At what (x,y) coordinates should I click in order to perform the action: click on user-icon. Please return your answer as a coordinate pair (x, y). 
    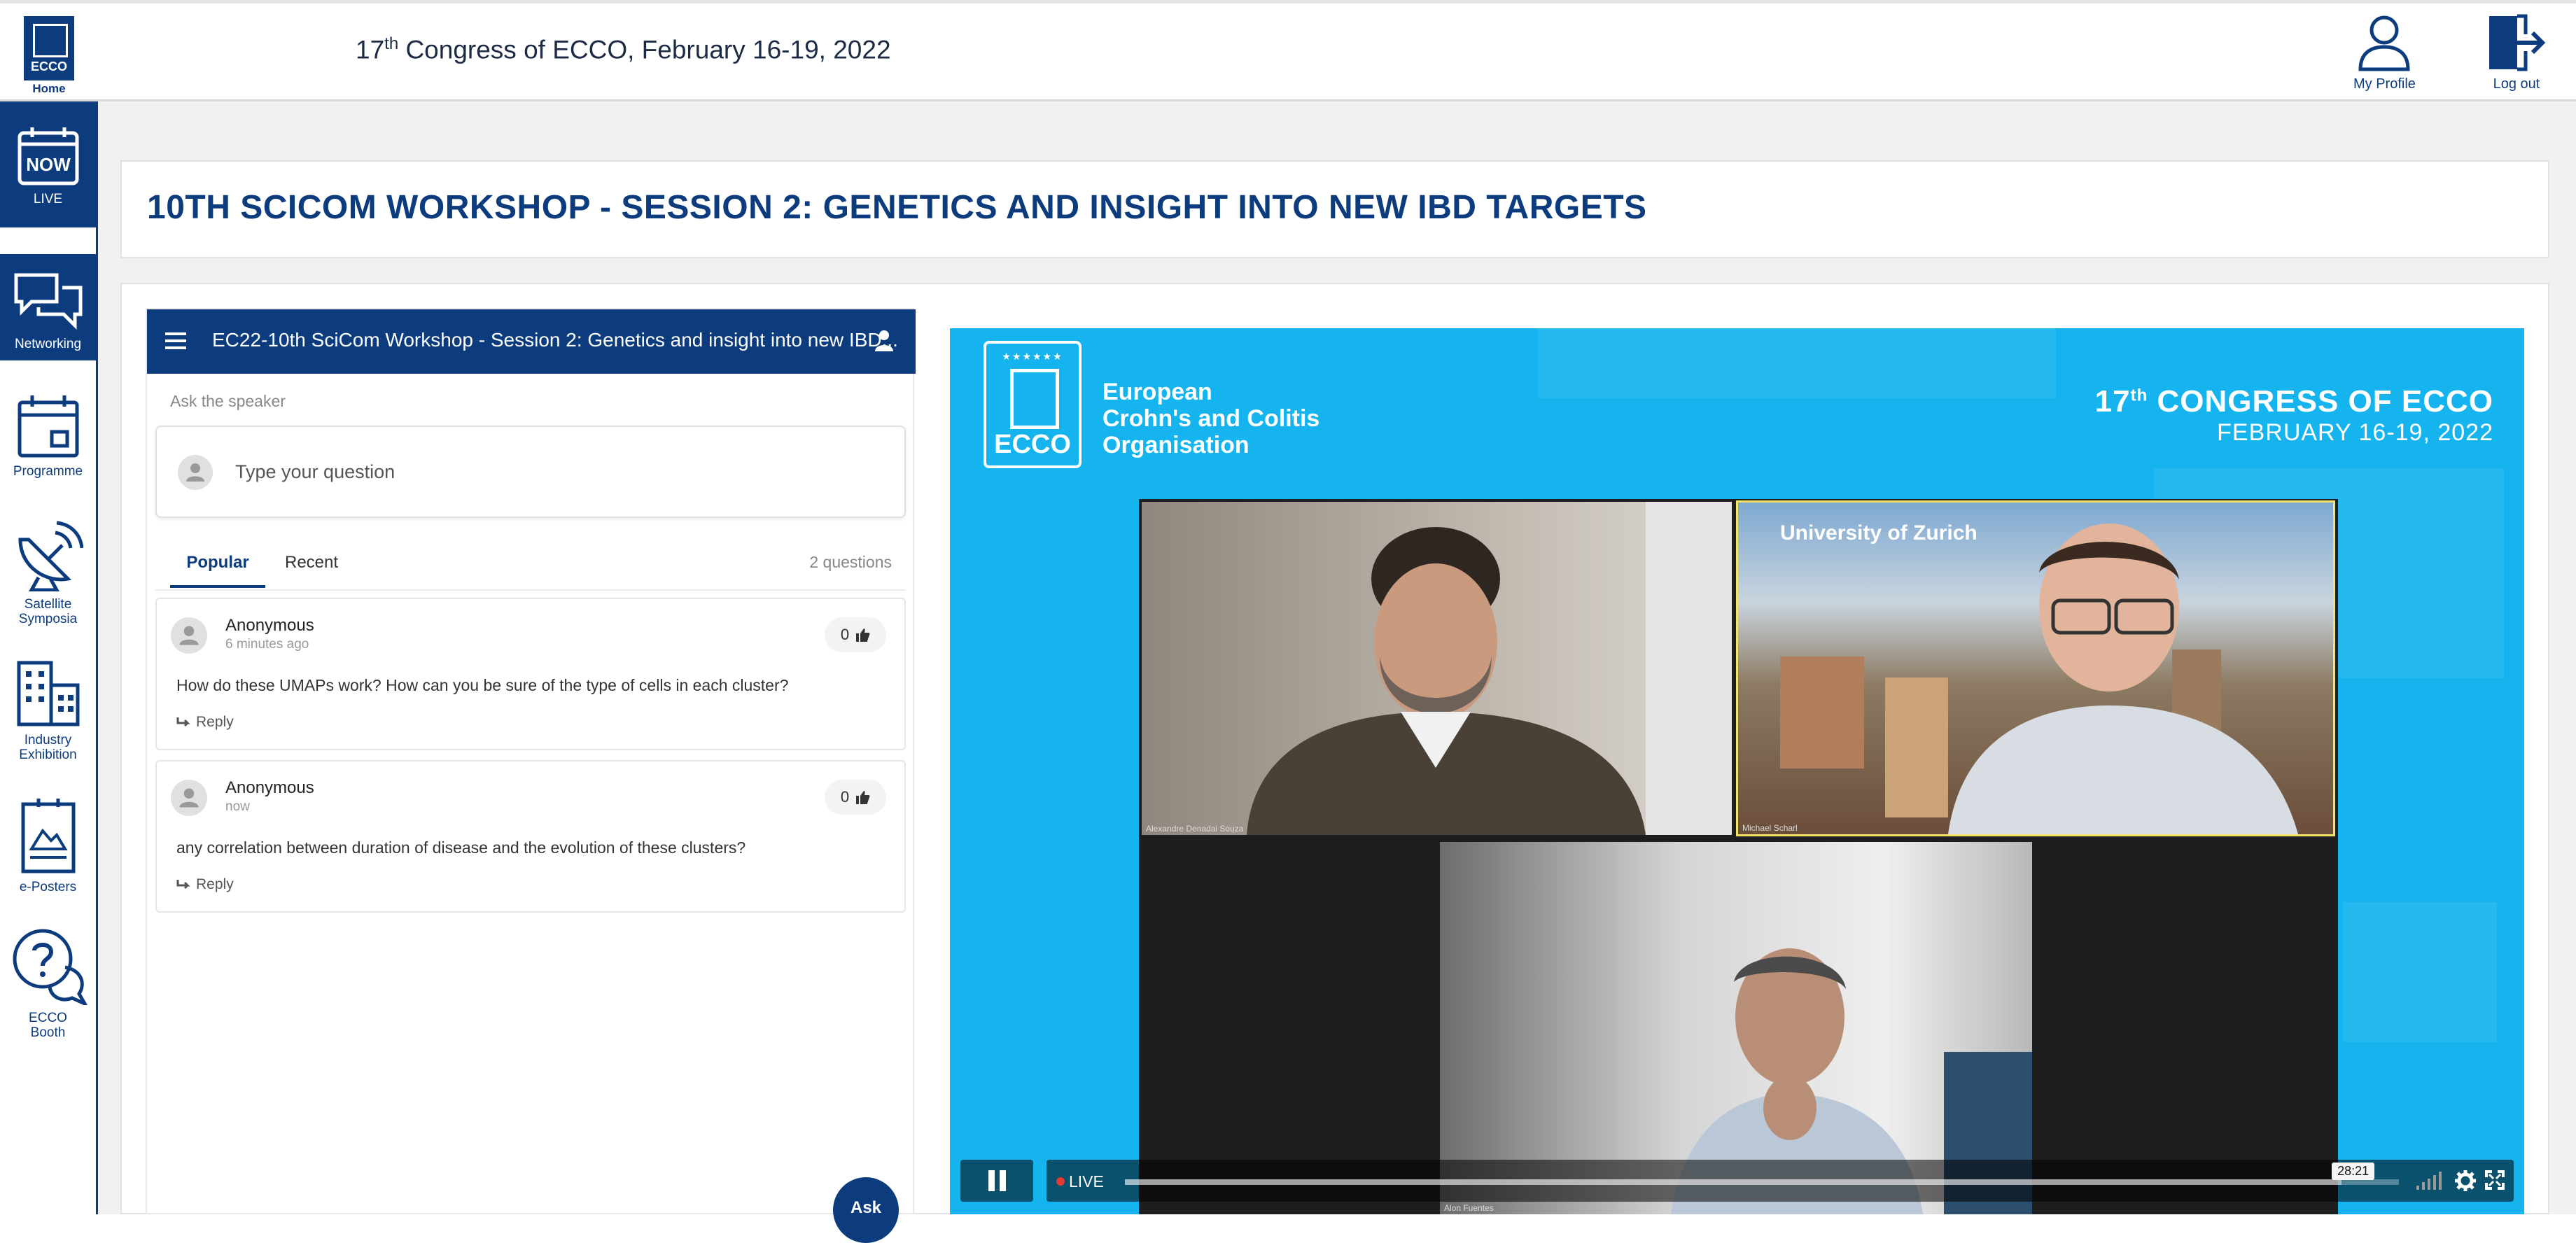
    Looking at the image, I should click on (2384, 43).